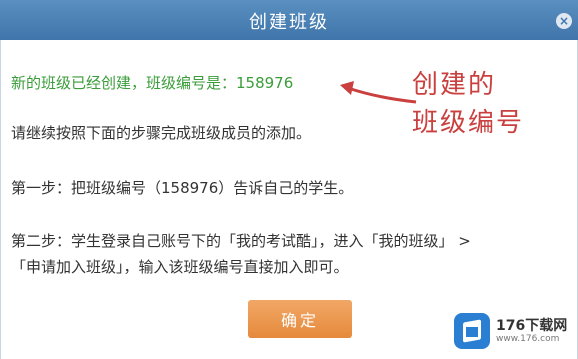  I want to click on watermark-logo-icon, so click(472, 331).